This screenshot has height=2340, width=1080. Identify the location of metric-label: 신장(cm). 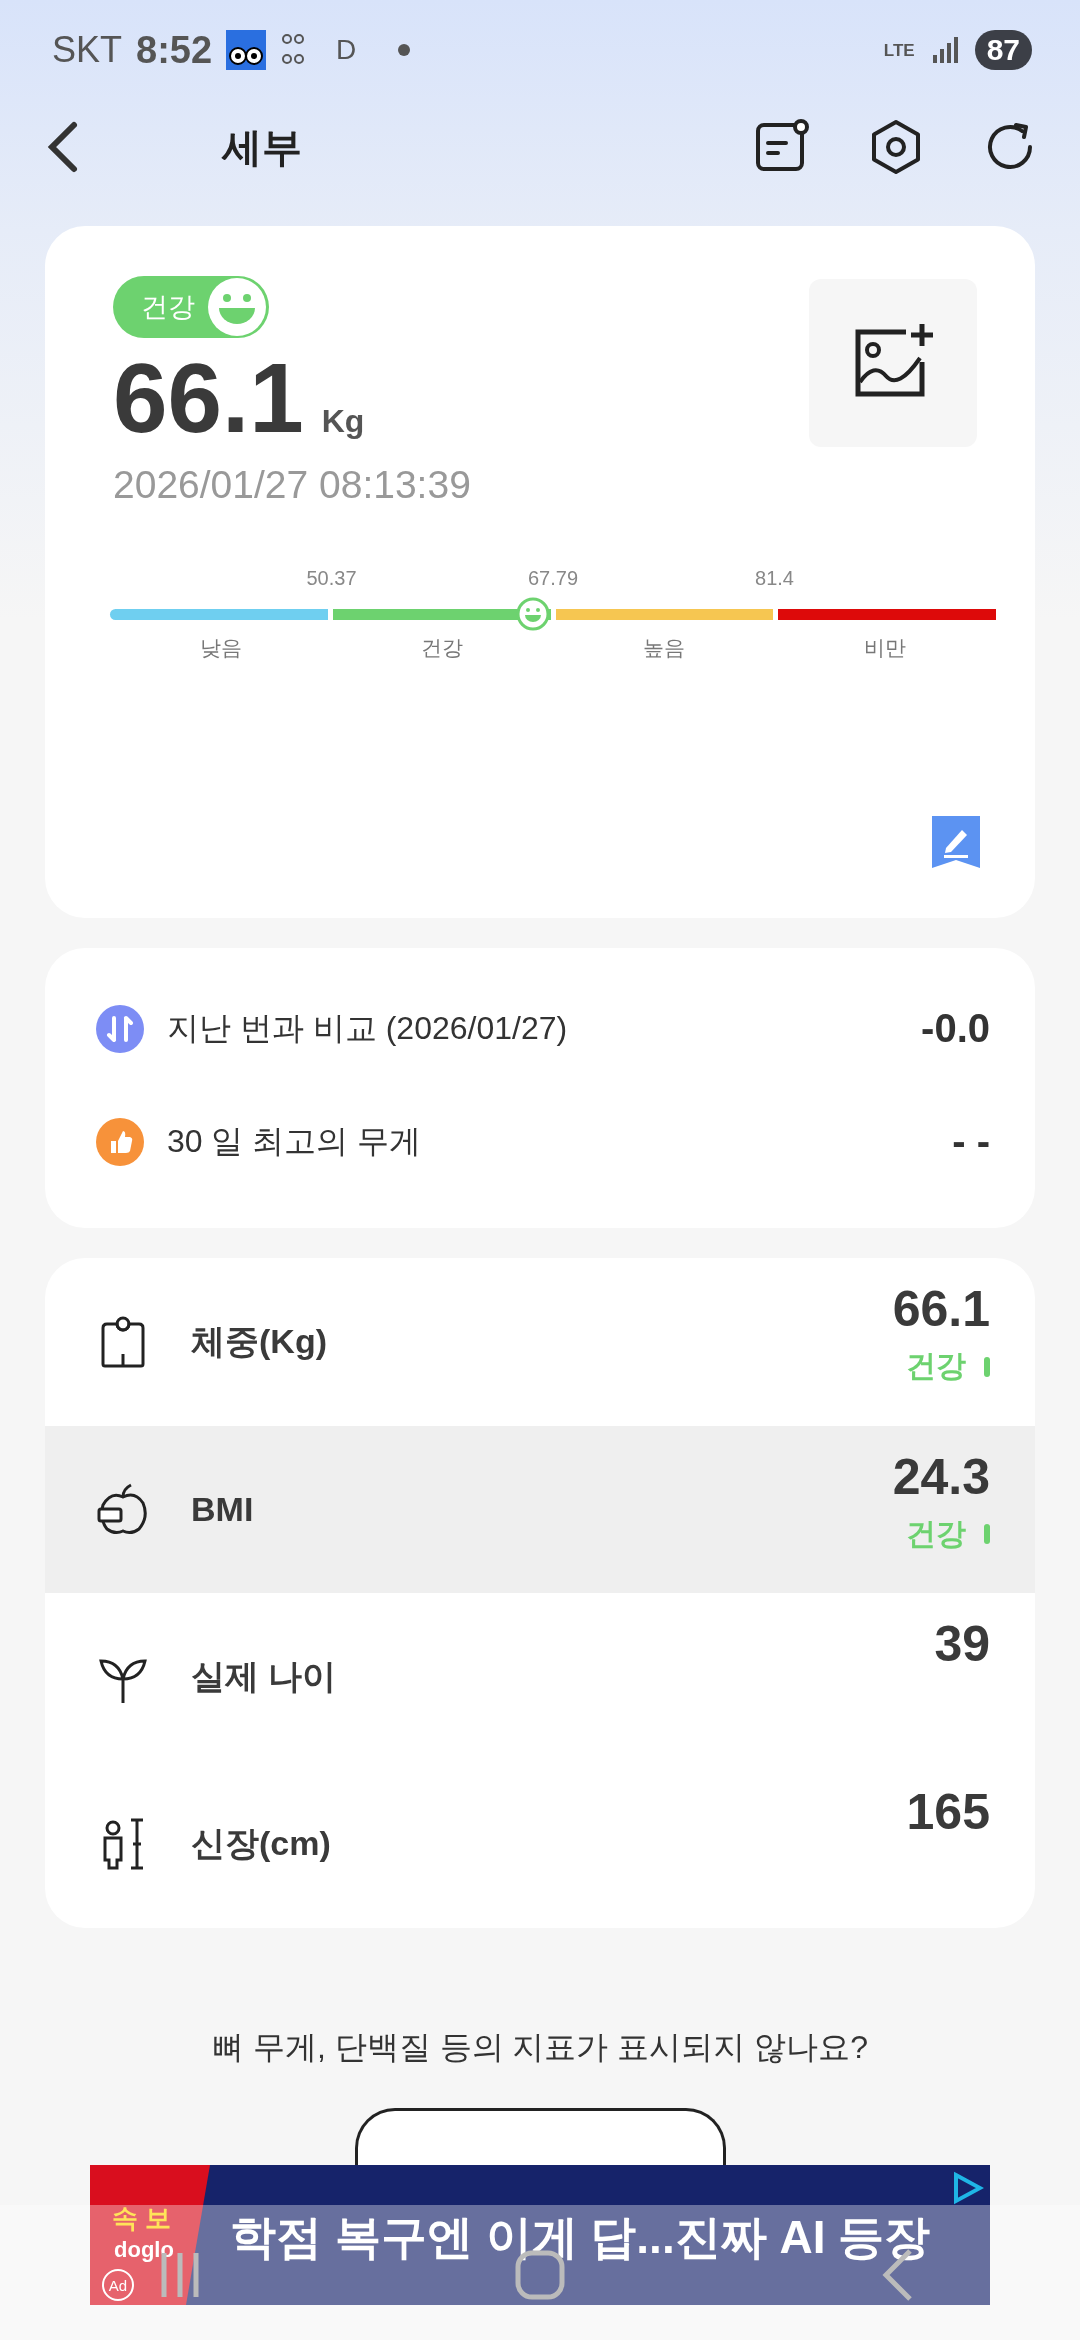
(261, 1844).